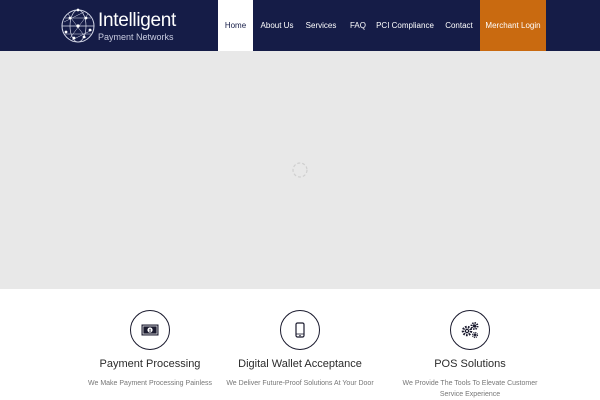 The height and width of the screenshot is (400, 600). Describe the element at coordinates (513, 25) in the screenshot. I see `merchant-login-button: Merchant Login` at that location.